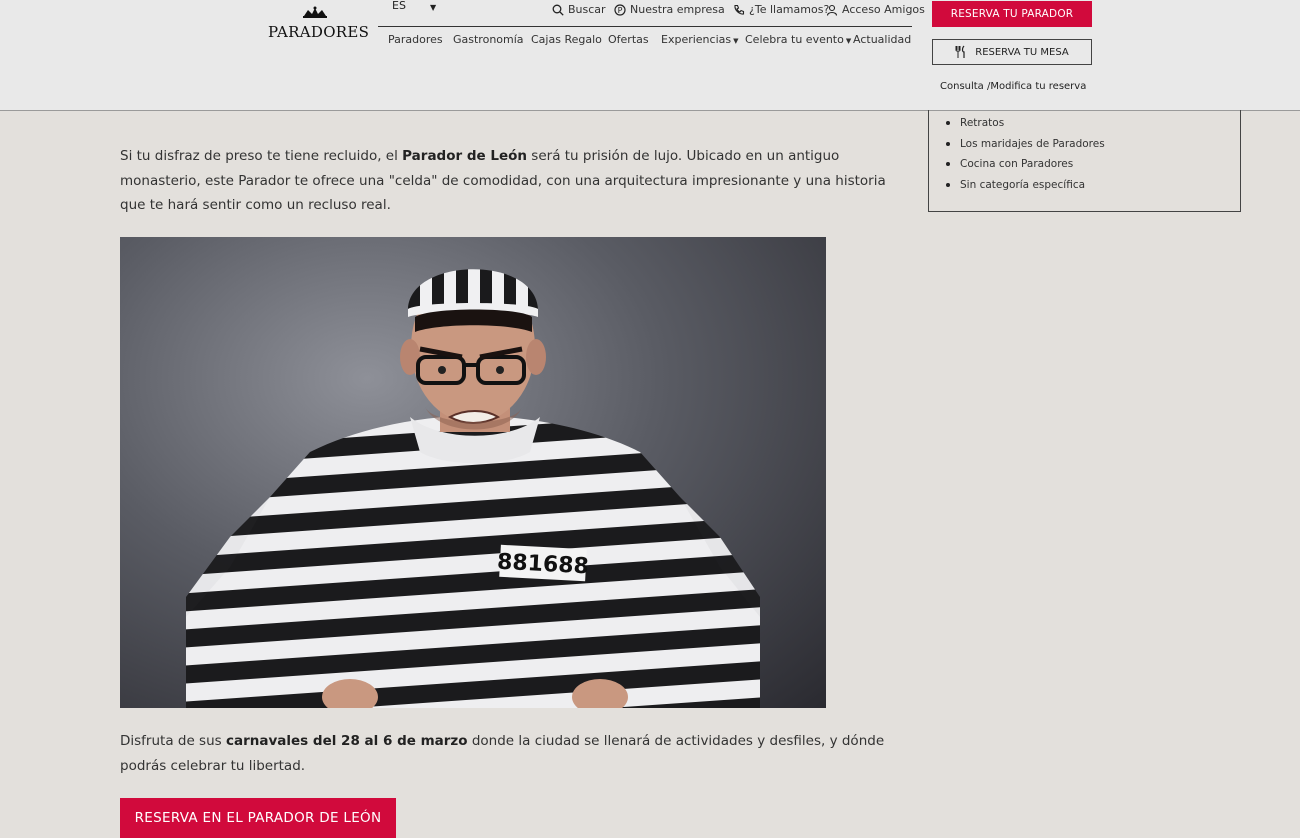 This screenshot has width=1300, height=838. I want to click on nav-item-celebra: Celebra tu evento ▼, so click(798, 39).